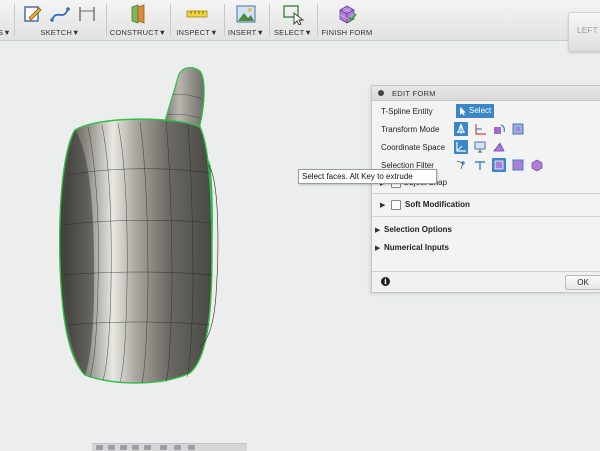  What do you see at coordinates (381, 93) in the screenshot?
I see `collapse-icon` at bounding box center [381, 93].